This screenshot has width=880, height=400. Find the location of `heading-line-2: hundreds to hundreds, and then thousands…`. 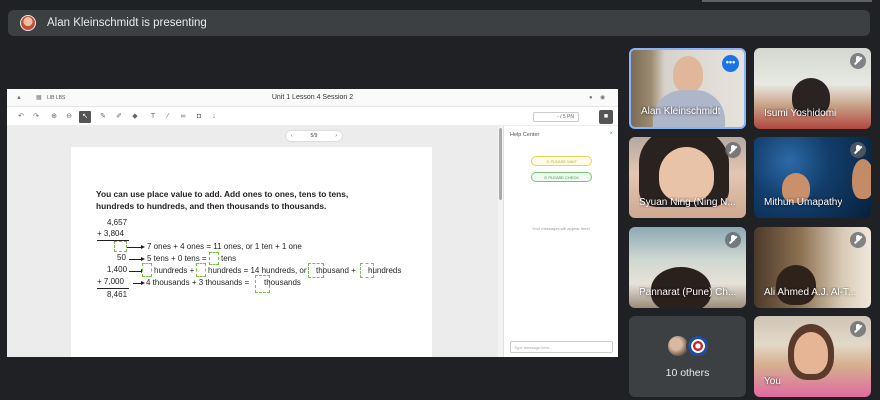

heading-line-2: hundreds to hundreds, and then thousands… is located at coordinates (211, 206).